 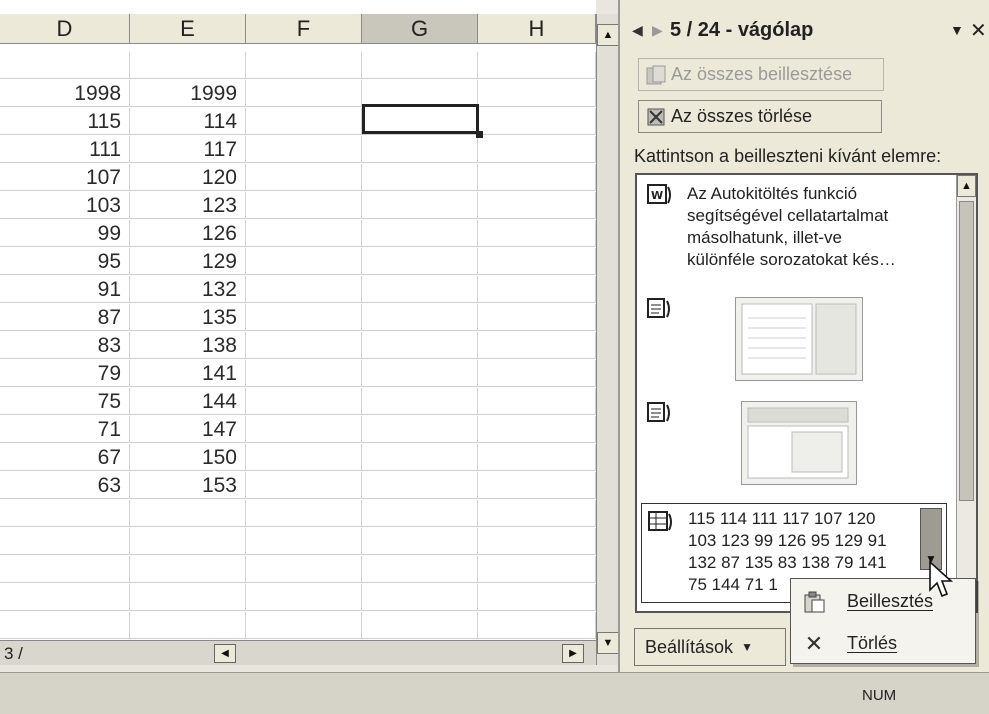 I want to click on sheet-vertical-scrollbar: ▲ ▼, so click(x=607, y=339).